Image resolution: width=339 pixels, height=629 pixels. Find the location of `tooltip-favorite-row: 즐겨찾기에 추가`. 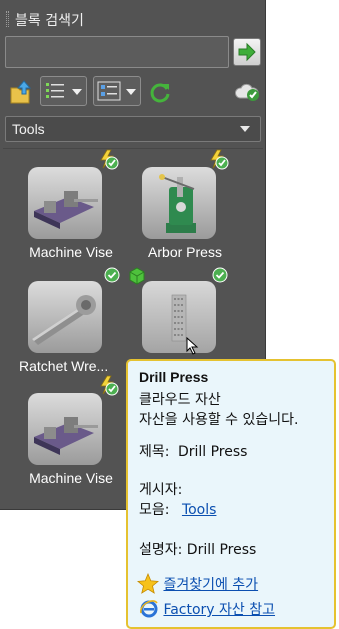

tooltip-favorite-row: 즐겨찾기에 추가 is located at coordinates (197, 583).